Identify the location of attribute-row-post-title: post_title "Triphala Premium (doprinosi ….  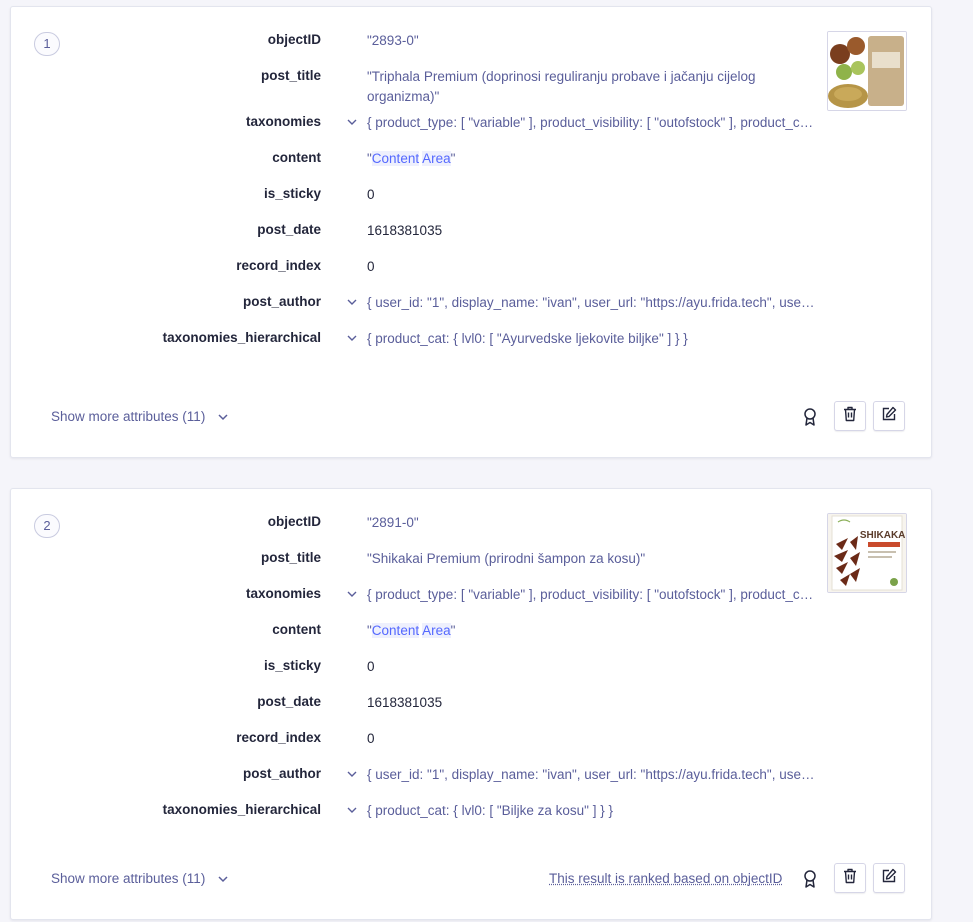
(416, 90).